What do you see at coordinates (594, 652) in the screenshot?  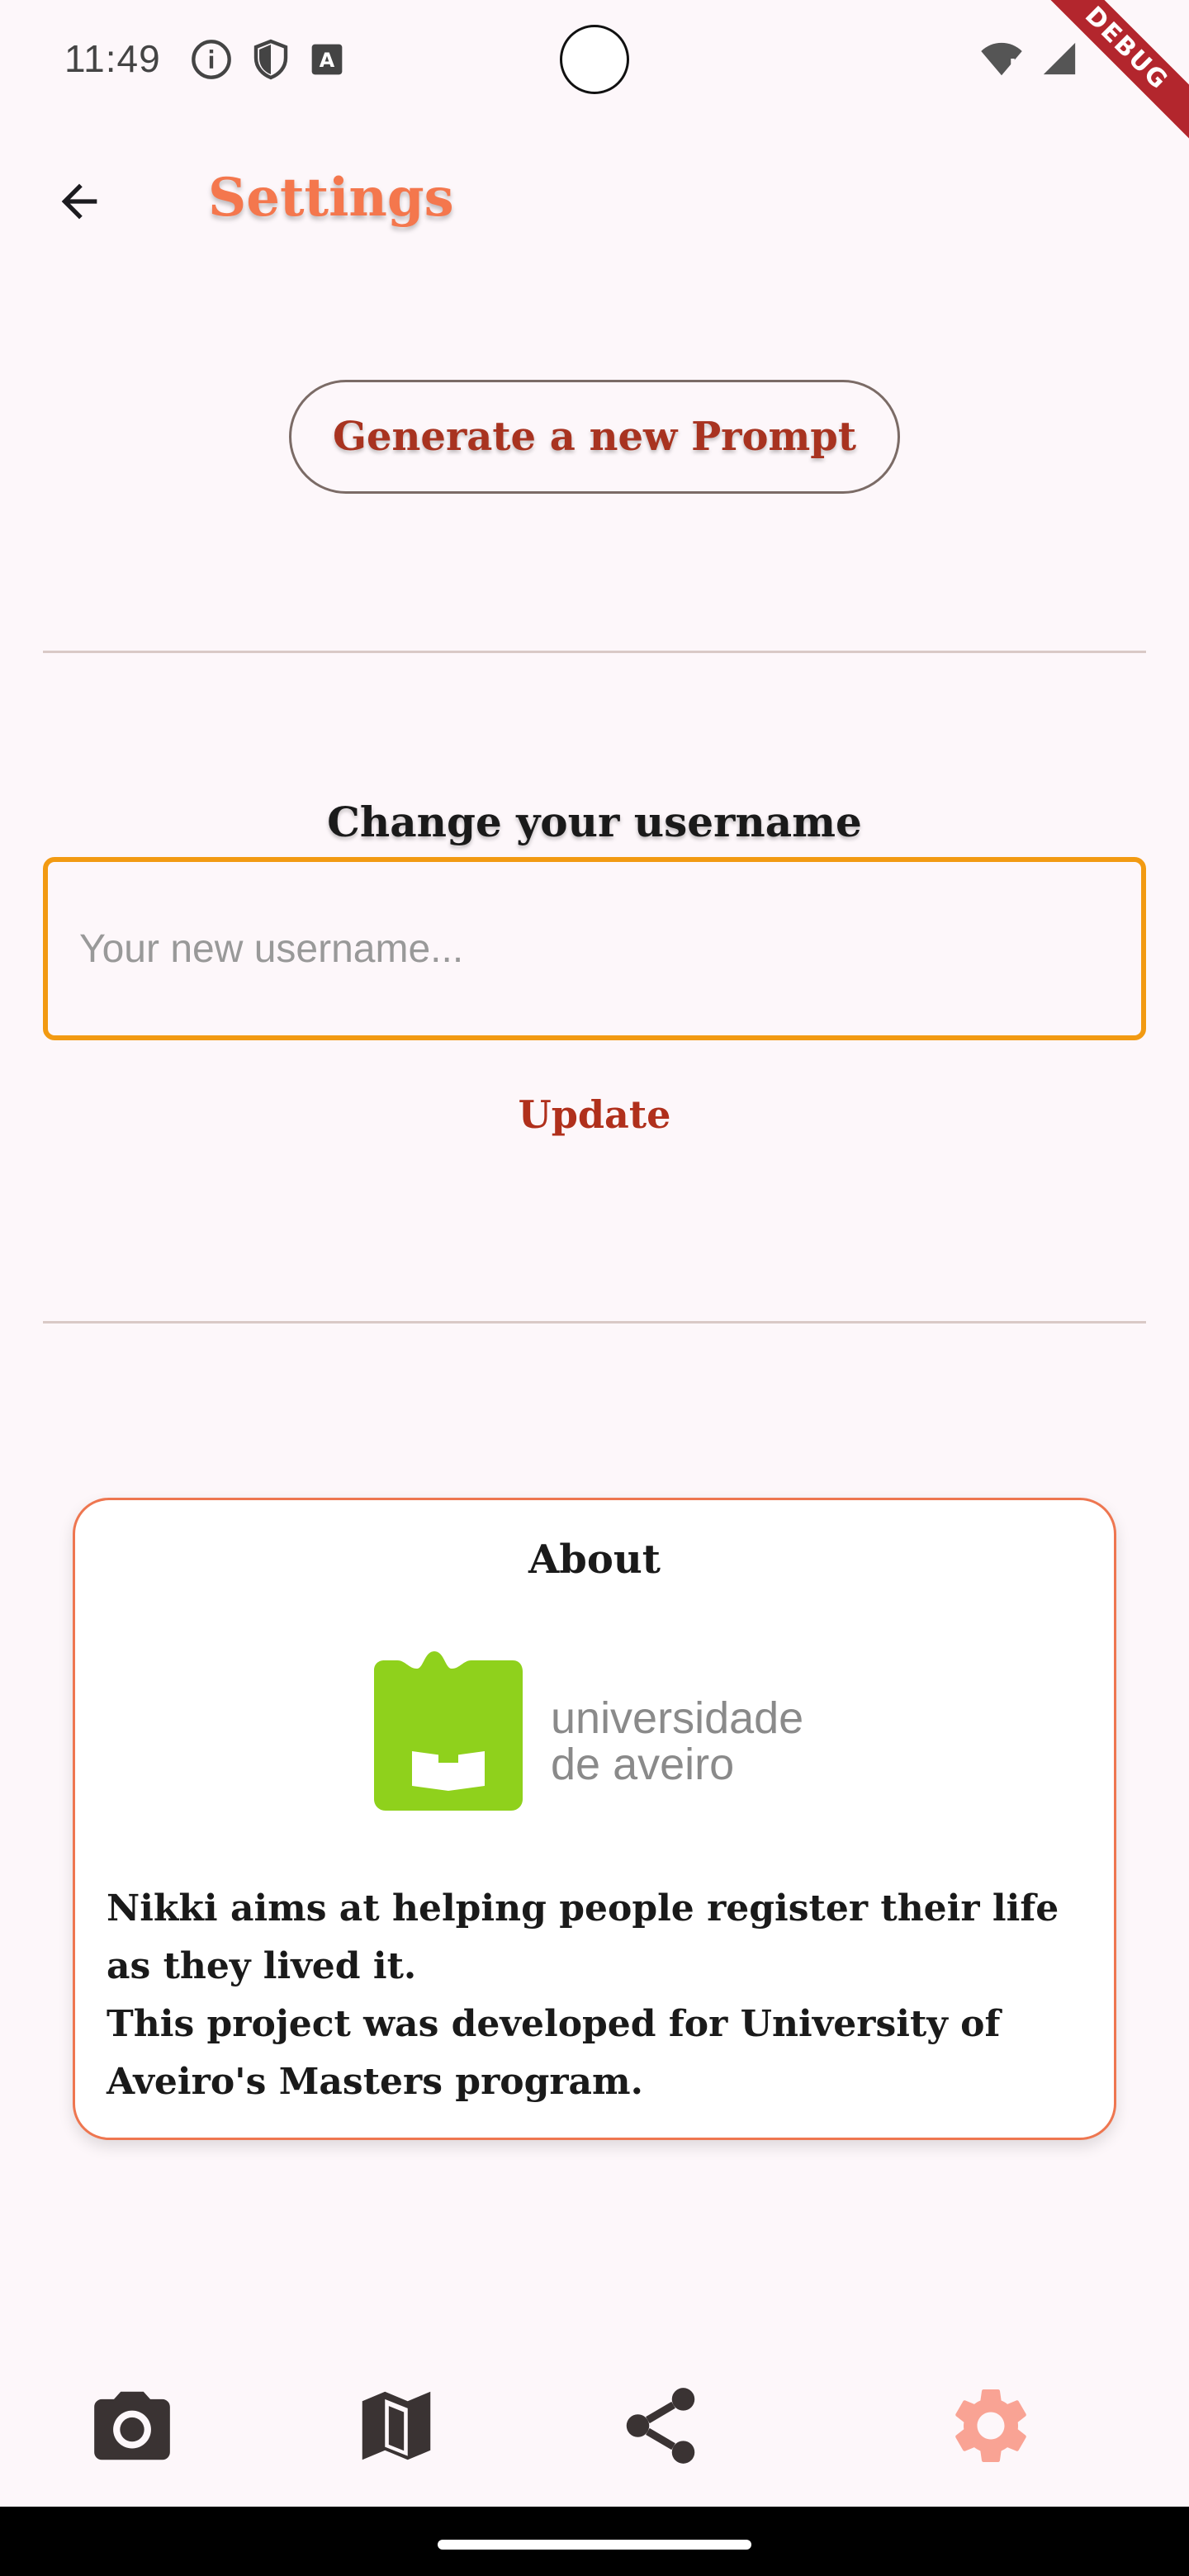 I see `divider-top` at bounding box center [594, 652].